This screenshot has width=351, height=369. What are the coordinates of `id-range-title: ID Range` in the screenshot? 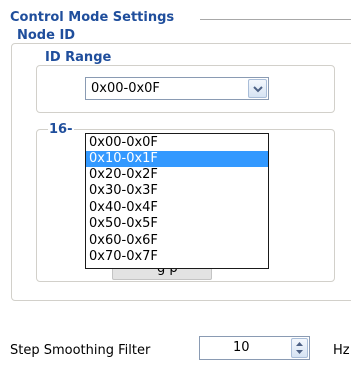 It's located at (78, 57).